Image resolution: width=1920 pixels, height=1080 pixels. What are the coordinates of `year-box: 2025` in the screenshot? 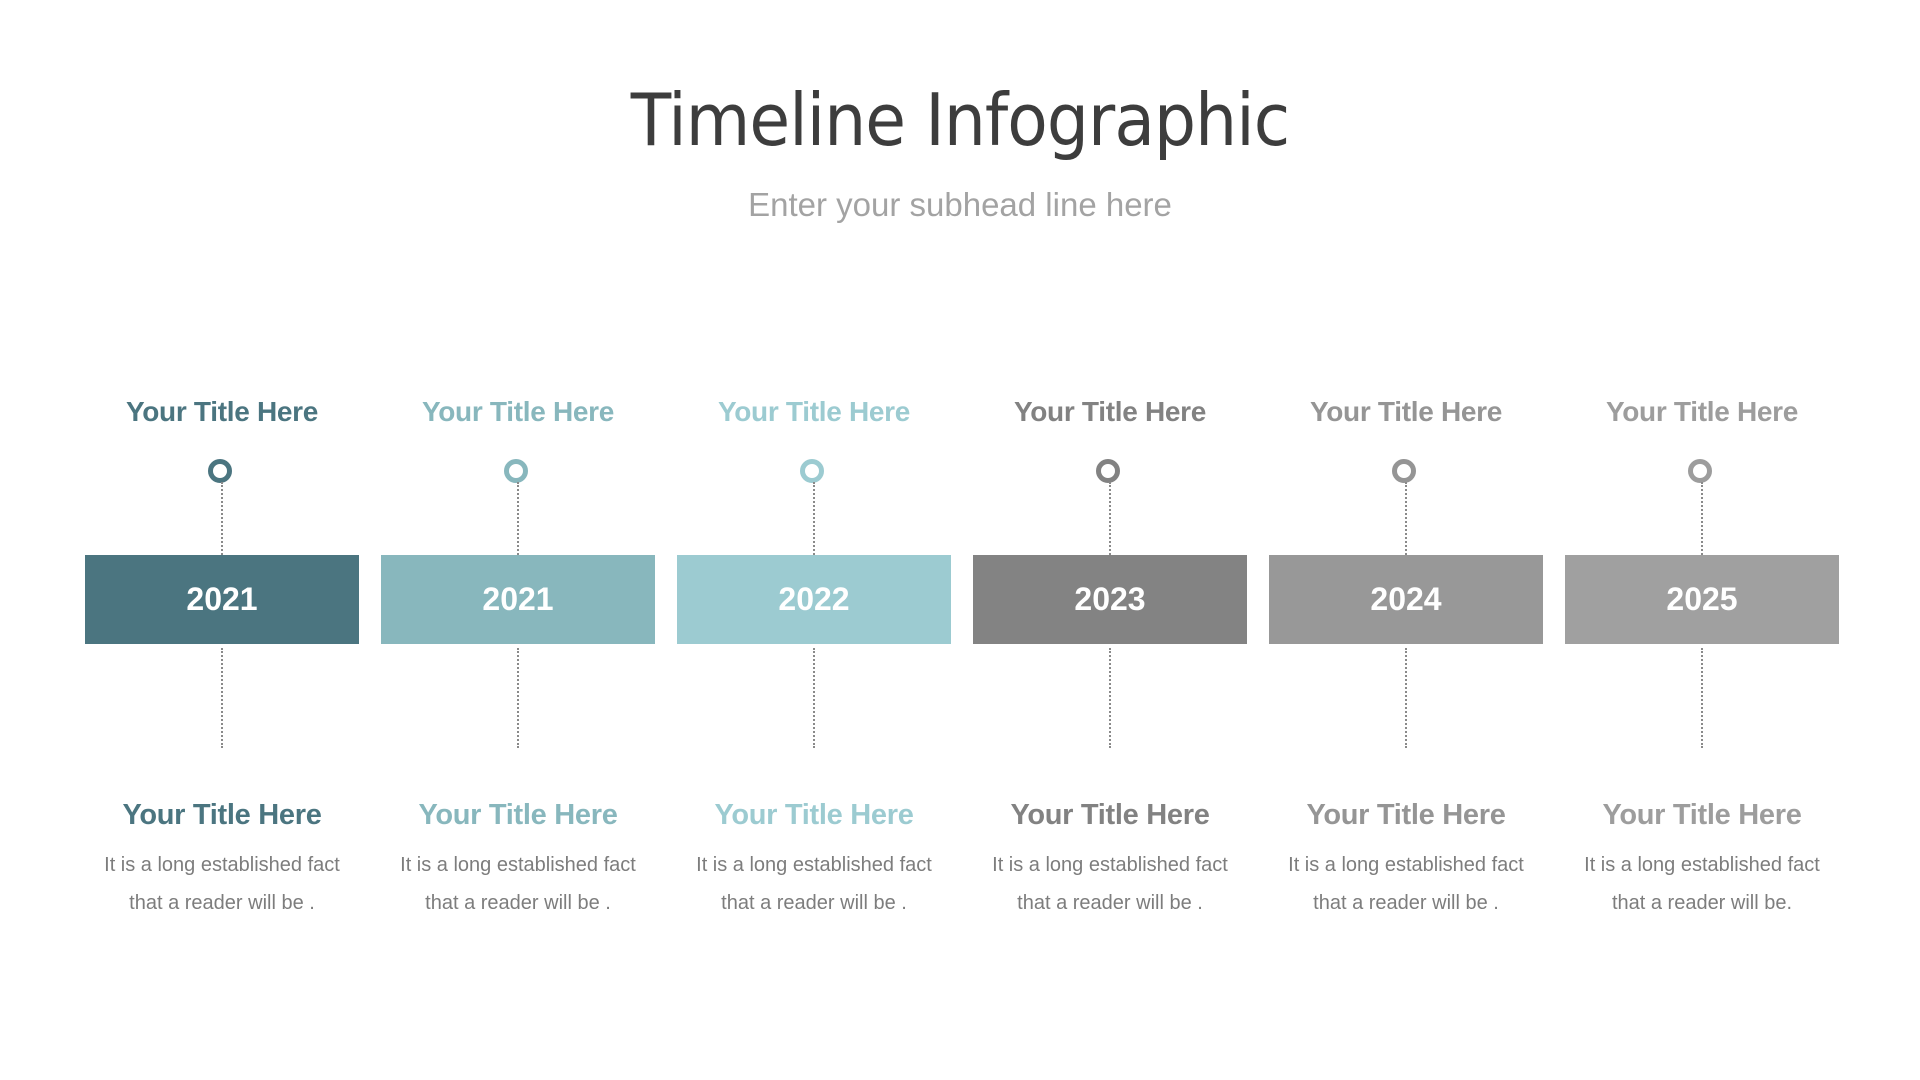 It's located at (1702, 599).